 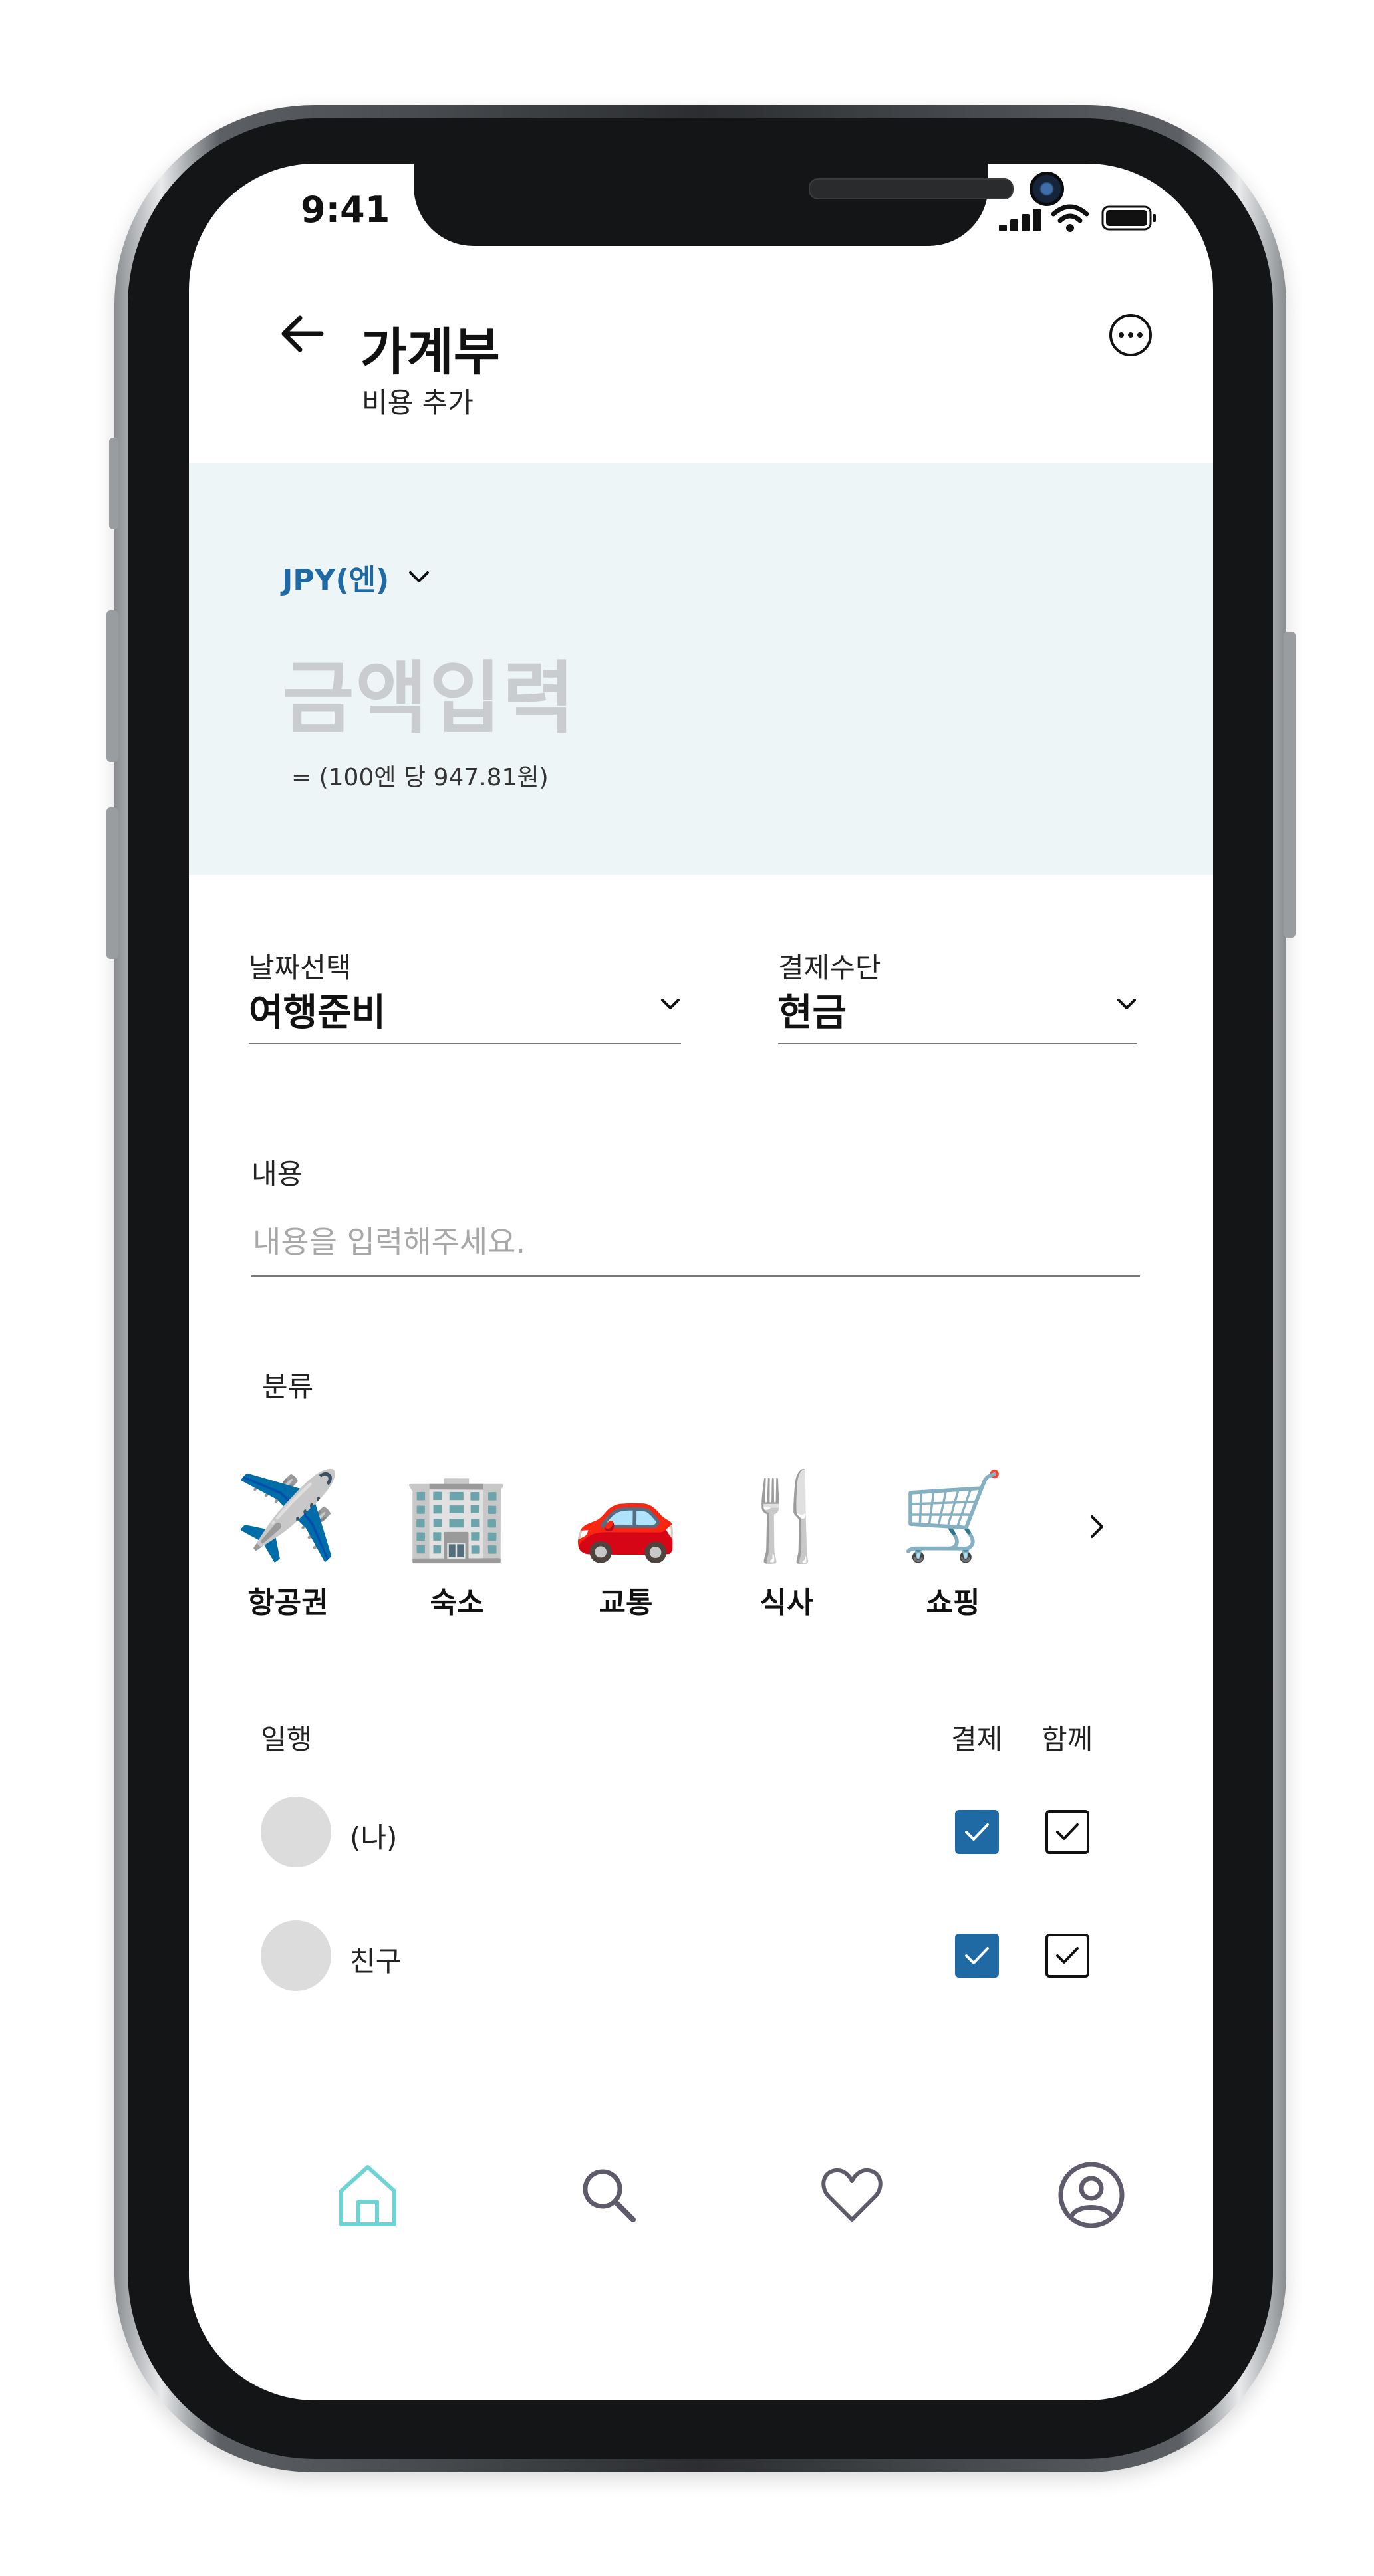 I want to click on date-value: 여행준비, so click(x=317, y=1013).